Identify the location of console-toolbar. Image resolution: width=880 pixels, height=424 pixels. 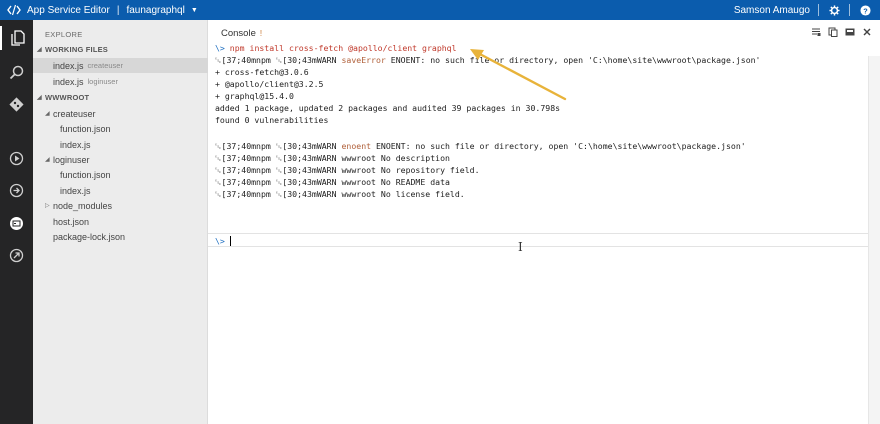
(841, 32).